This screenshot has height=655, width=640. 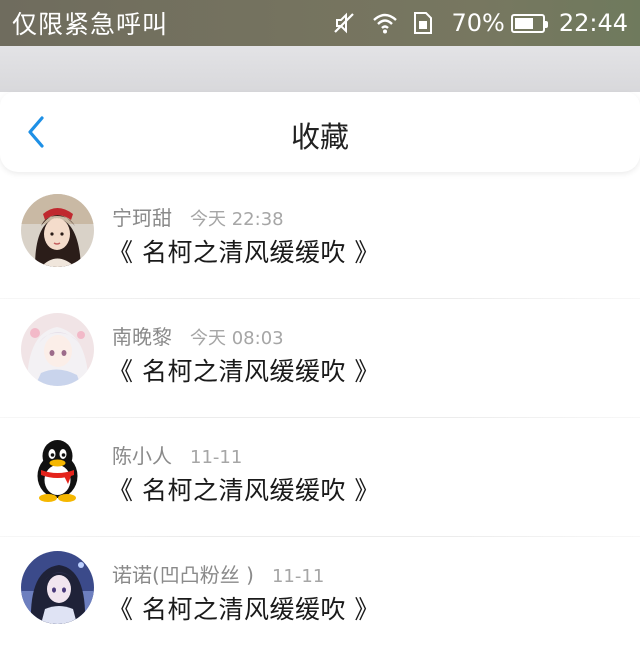 I want to click on anime-avatar-icon, so click(x=57, y=349).